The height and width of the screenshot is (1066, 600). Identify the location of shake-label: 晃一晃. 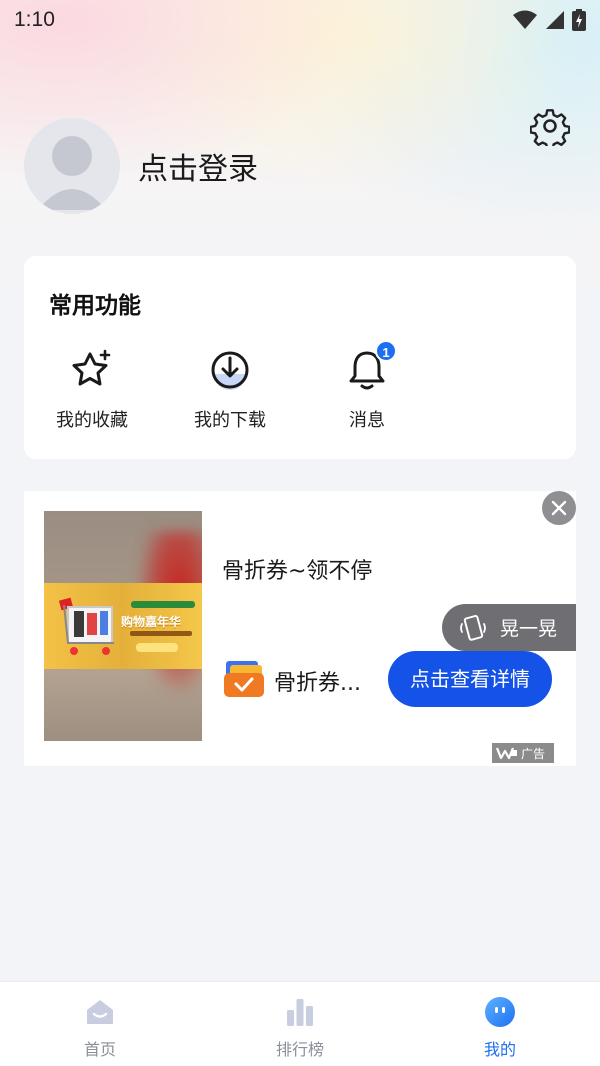
(529, 629).